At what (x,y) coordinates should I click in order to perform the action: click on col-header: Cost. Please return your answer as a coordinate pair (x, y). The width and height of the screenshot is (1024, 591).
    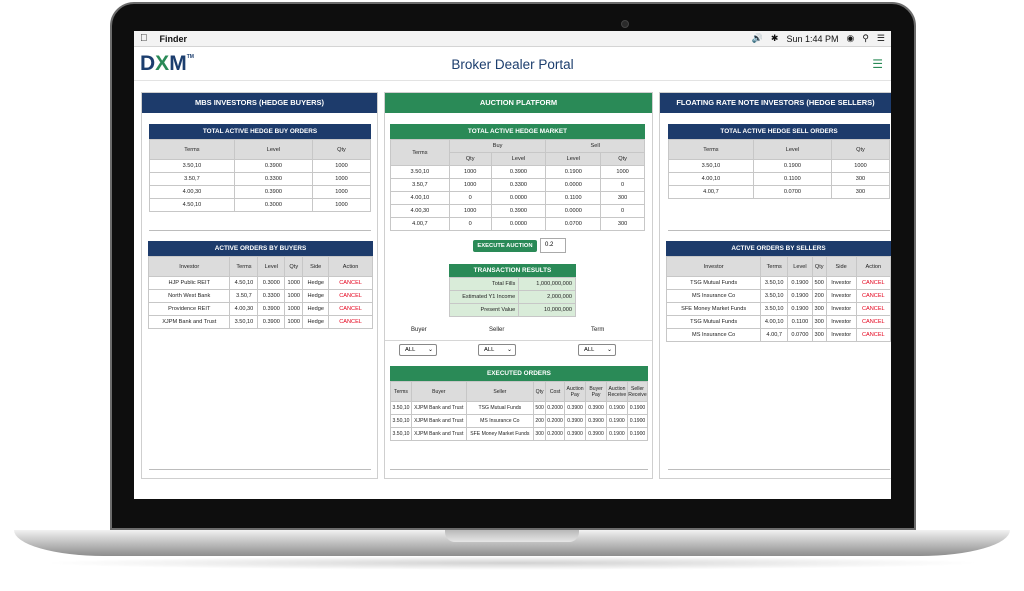
    Looking at the image, I should click on (555, 391).